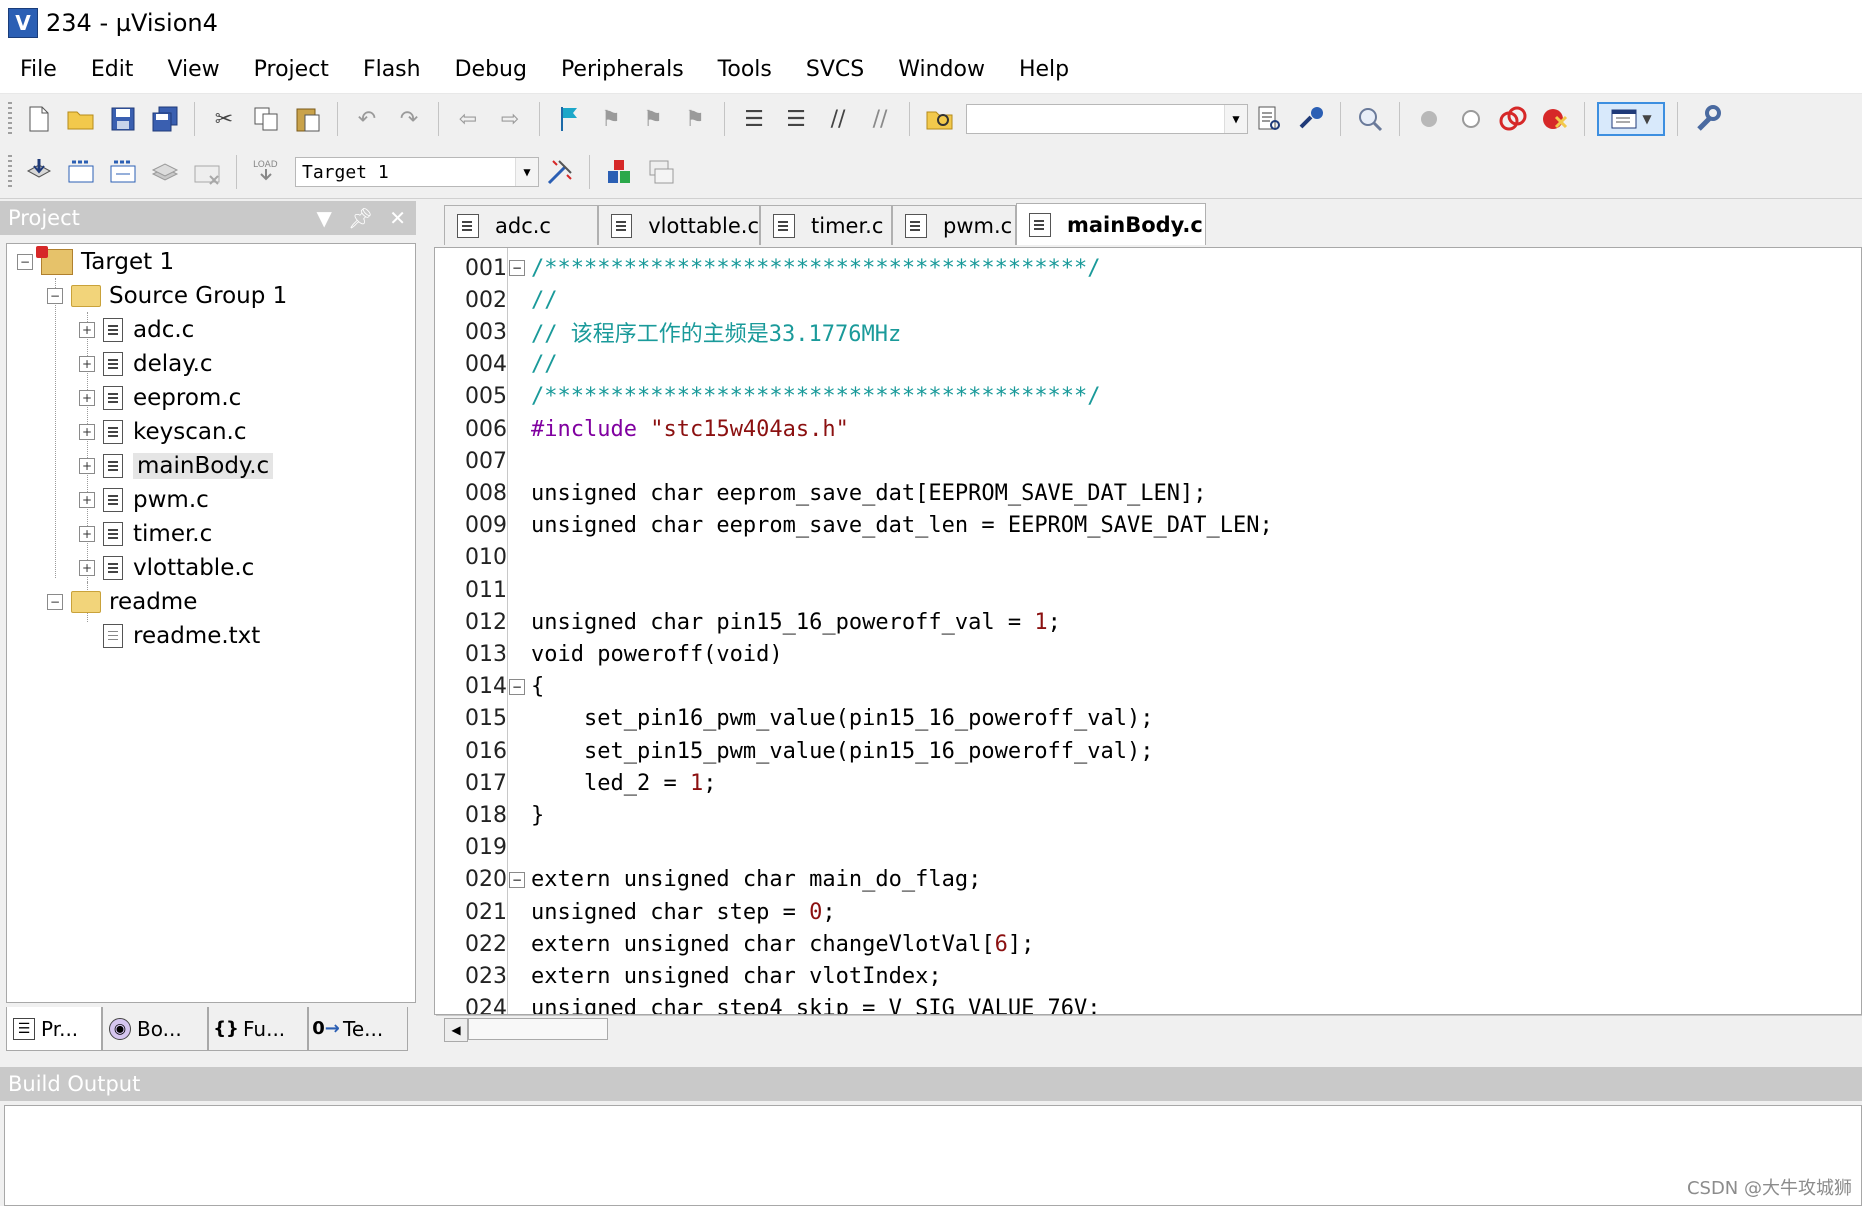 This screenshot has height=1206, width=1862. Describe the element at coordinates (1145, 300) in the screenshot. I see `code-line: 002 //` at that location.